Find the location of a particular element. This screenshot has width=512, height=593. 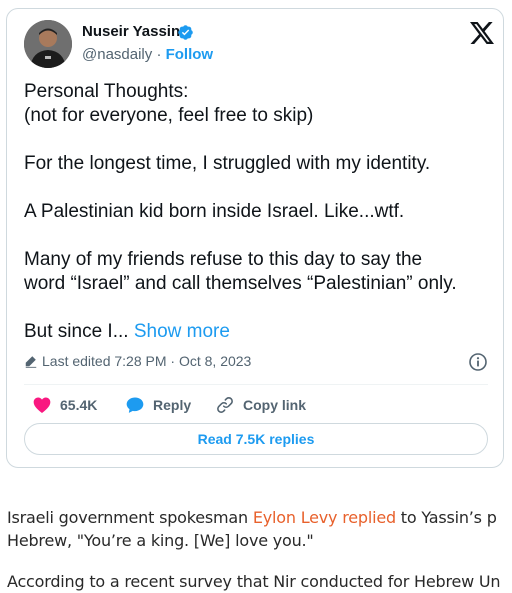

copy-link-label: Copy link is located at coordinates (275, 405).